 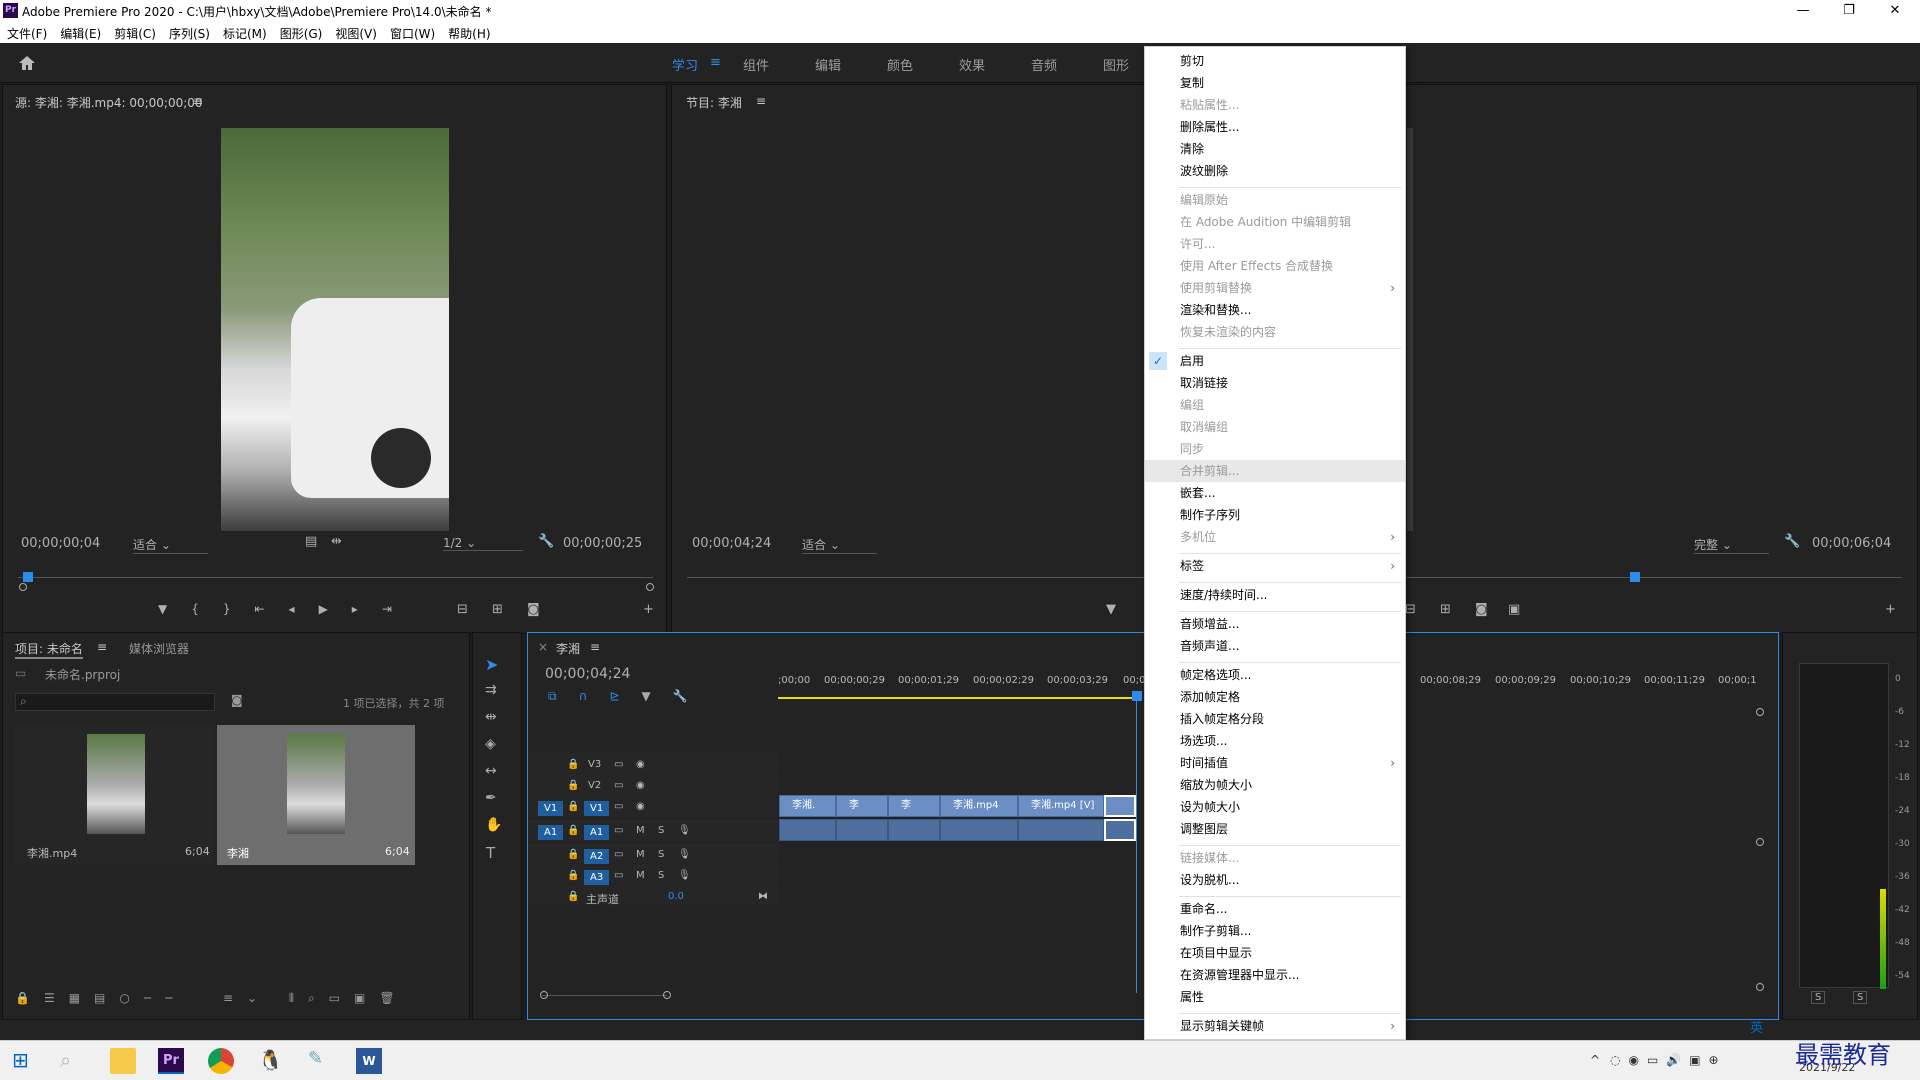 I want to click on razor-tool-icon: ◈, so click(x=490, y=744).